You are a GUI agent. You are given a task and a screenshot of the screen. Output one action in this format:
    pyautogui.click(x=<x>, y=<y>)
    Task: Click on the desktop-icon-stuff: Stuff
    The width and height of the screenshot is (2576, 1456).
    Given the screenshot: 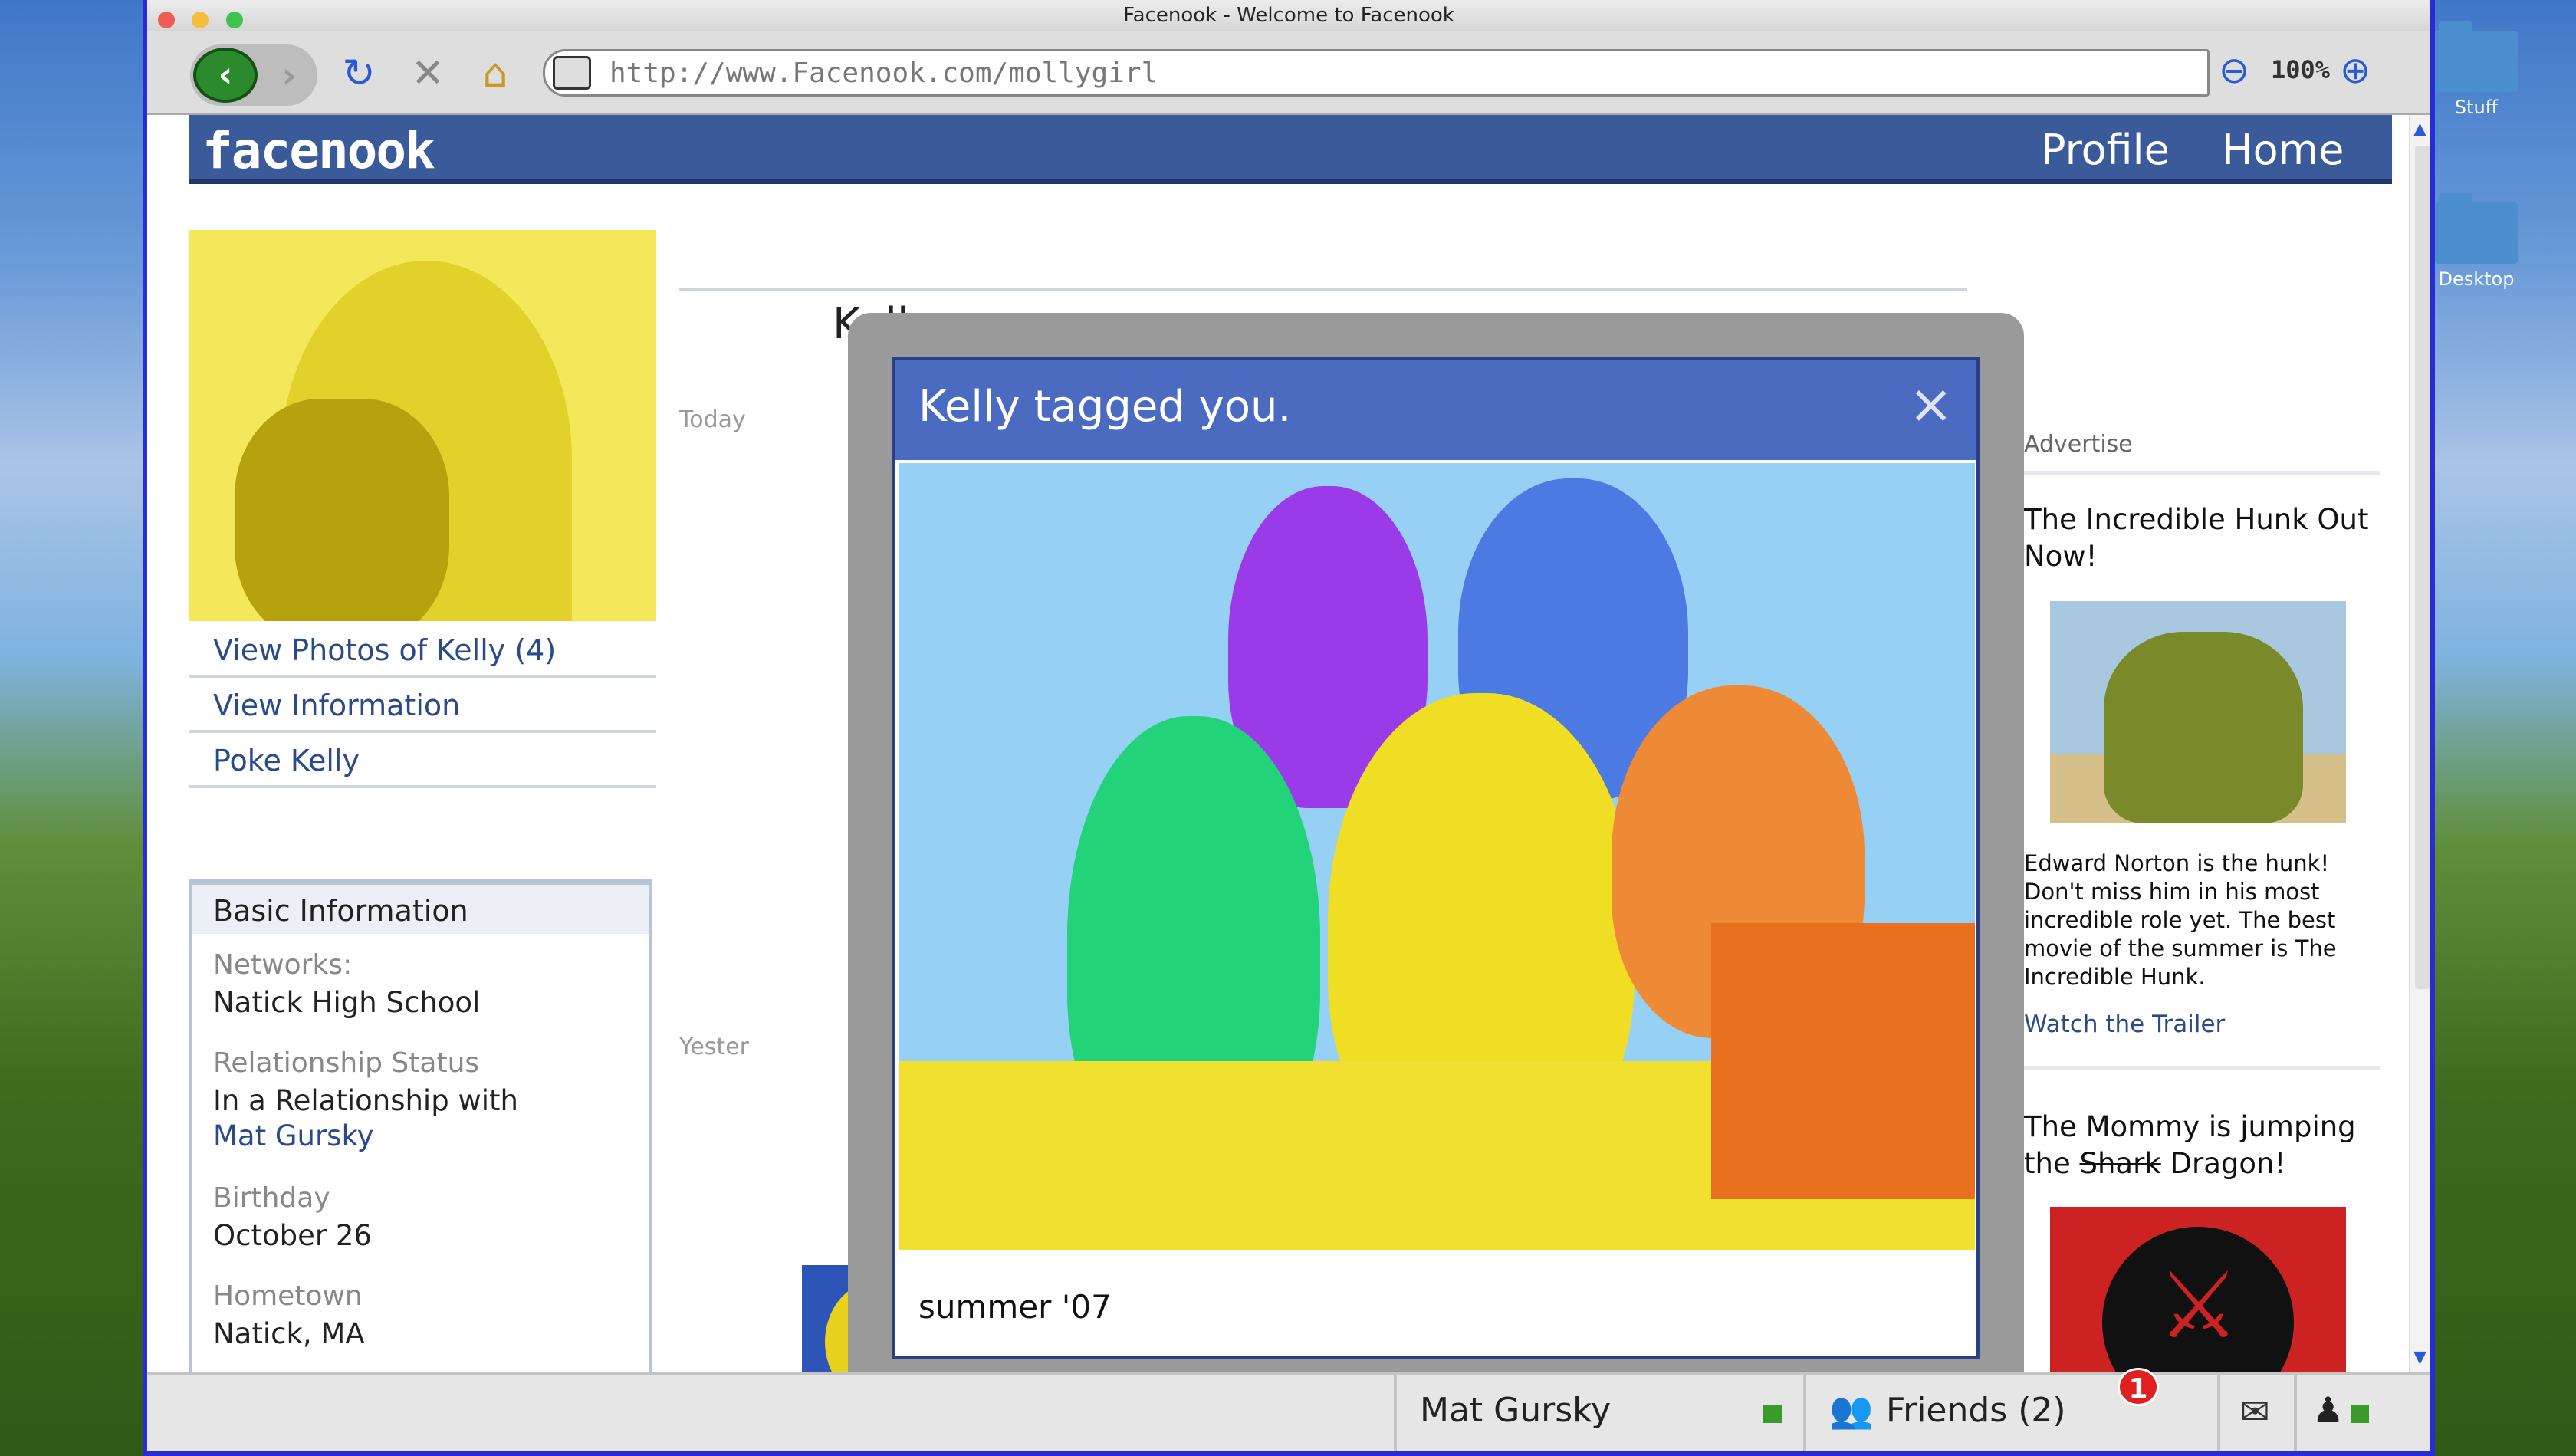 What is the action you would take?
    pyautogui.click(x=2476, y=69)
    